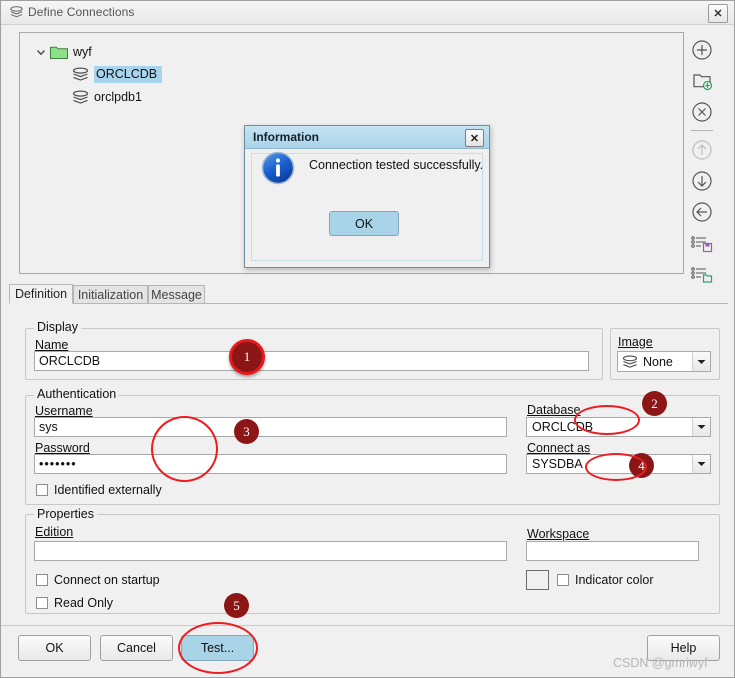 This screenshot has width=735, height=678. Describe the element at coordinates (702, 181) in the screenshot. I see `move-down-button` at that location.